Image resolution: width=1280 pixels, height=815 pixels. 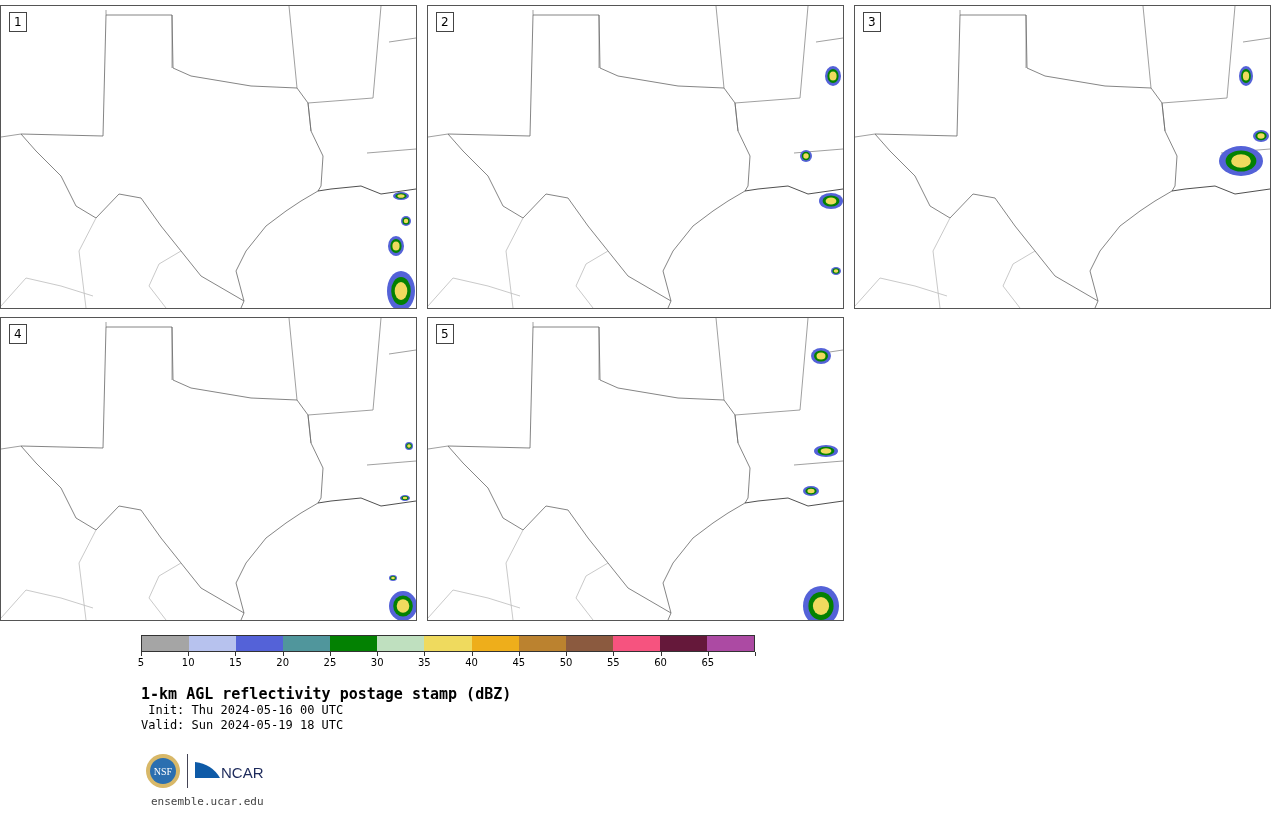 What do you see at coordinates (327, 694) in the screenshot?
I see `chart-title: 1-km AGL reflectivity postage stamp (dBZ)` at bounding box center [327, 694].